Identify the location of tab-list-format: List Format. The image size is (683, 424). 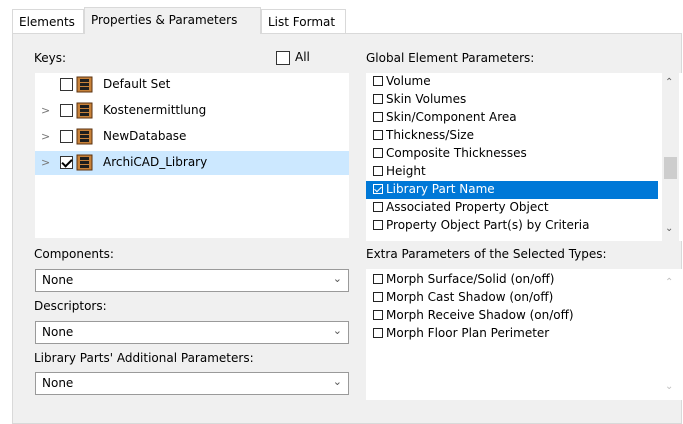
(303, 21).